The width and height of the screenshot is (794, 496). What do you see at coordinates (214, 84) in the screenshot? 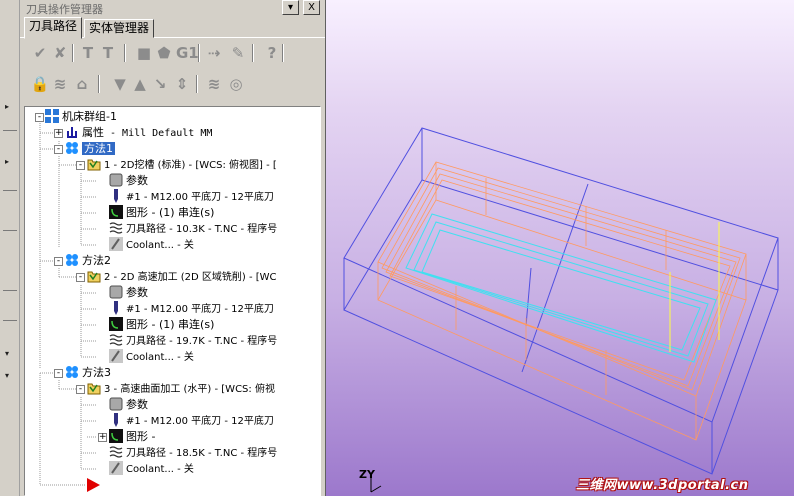
I see `single-op-icon: ≋` at bounding box center [214, 84].